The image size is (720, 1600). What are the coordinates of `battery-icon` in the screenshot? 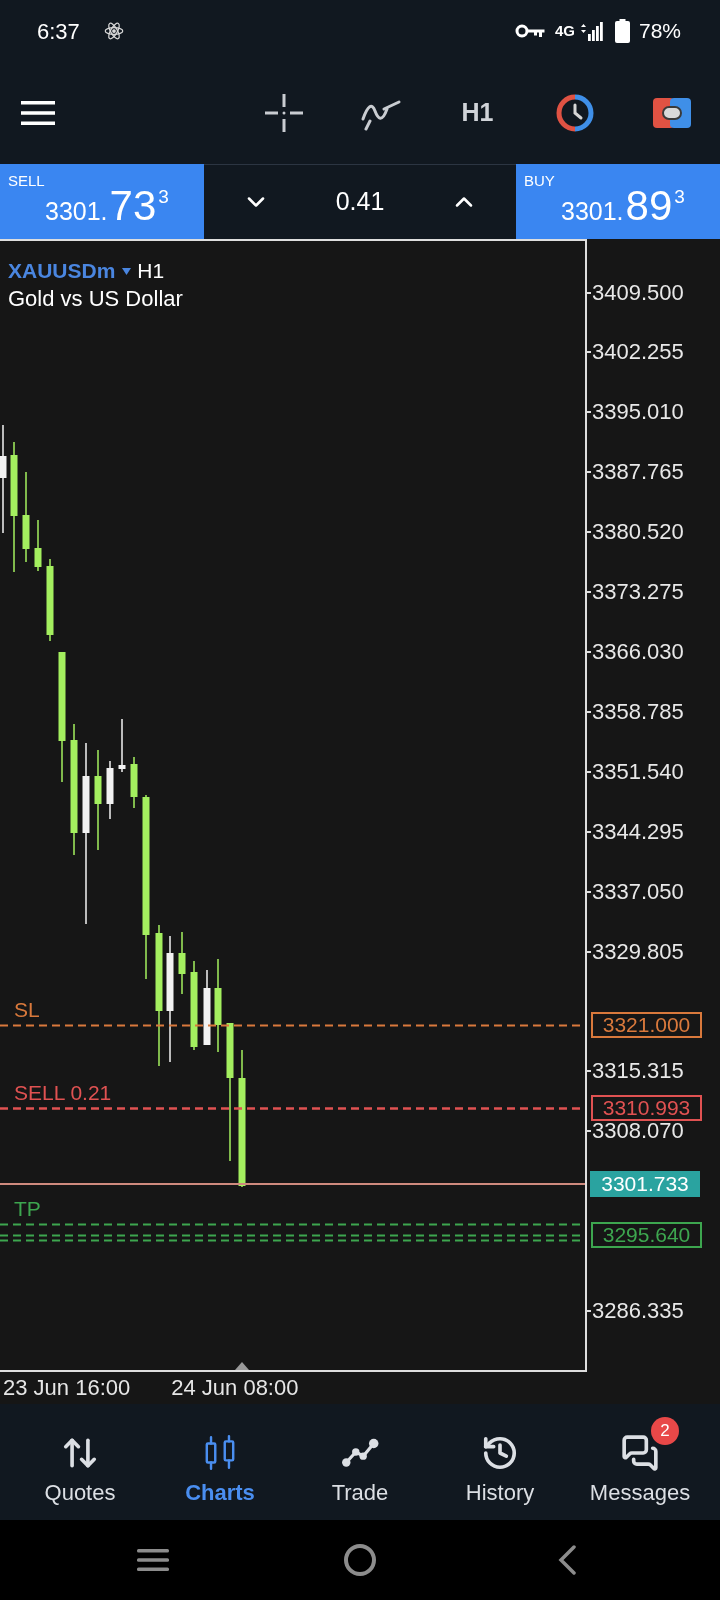 It's located at (622, 31).